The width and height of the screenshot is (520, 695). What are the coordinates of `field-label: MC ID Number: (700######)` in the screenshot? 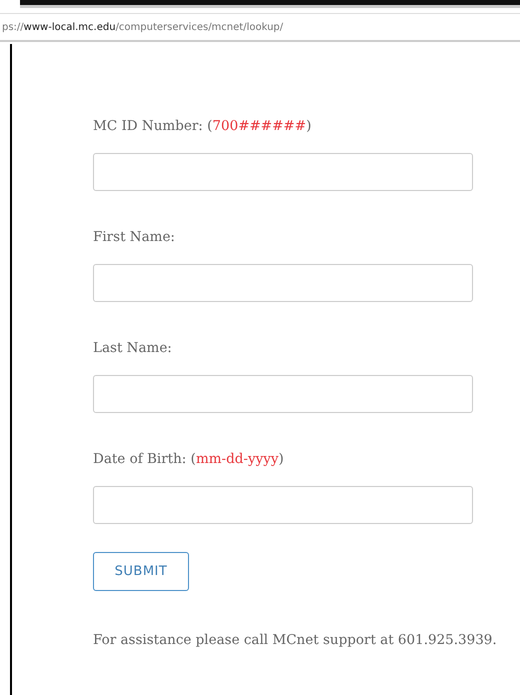 It's located at (202, 126).